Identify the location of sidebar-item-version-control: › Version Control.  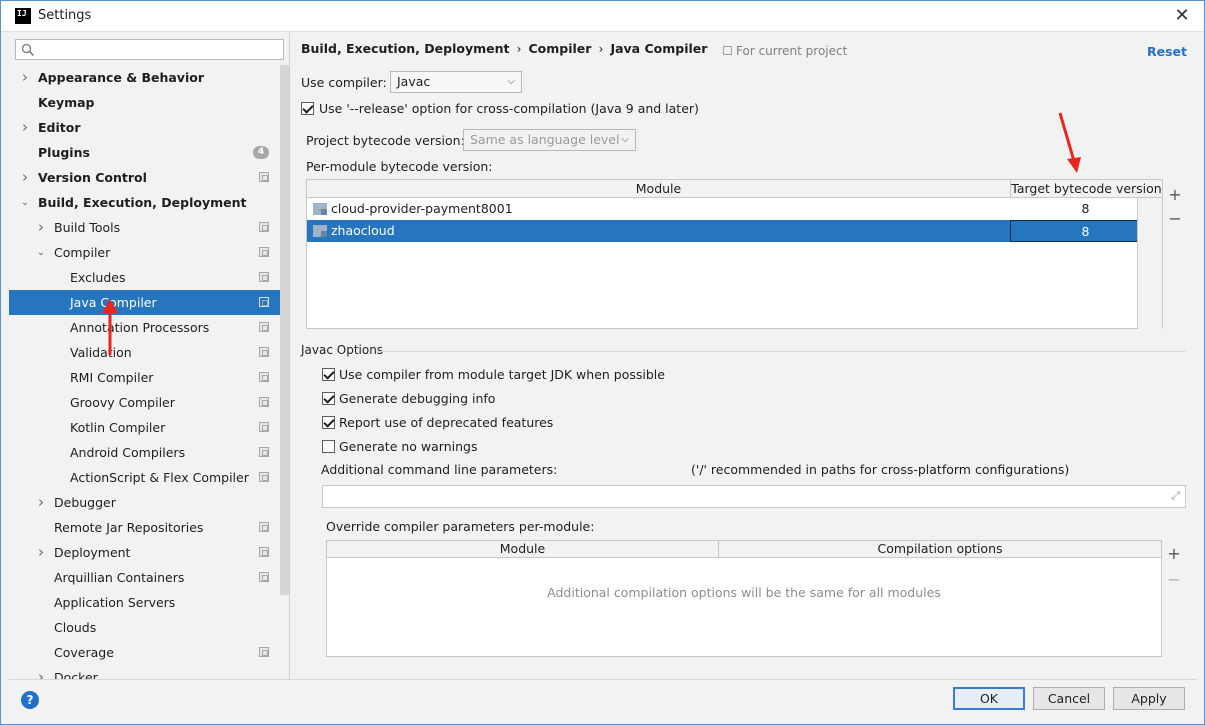
(145, 177).